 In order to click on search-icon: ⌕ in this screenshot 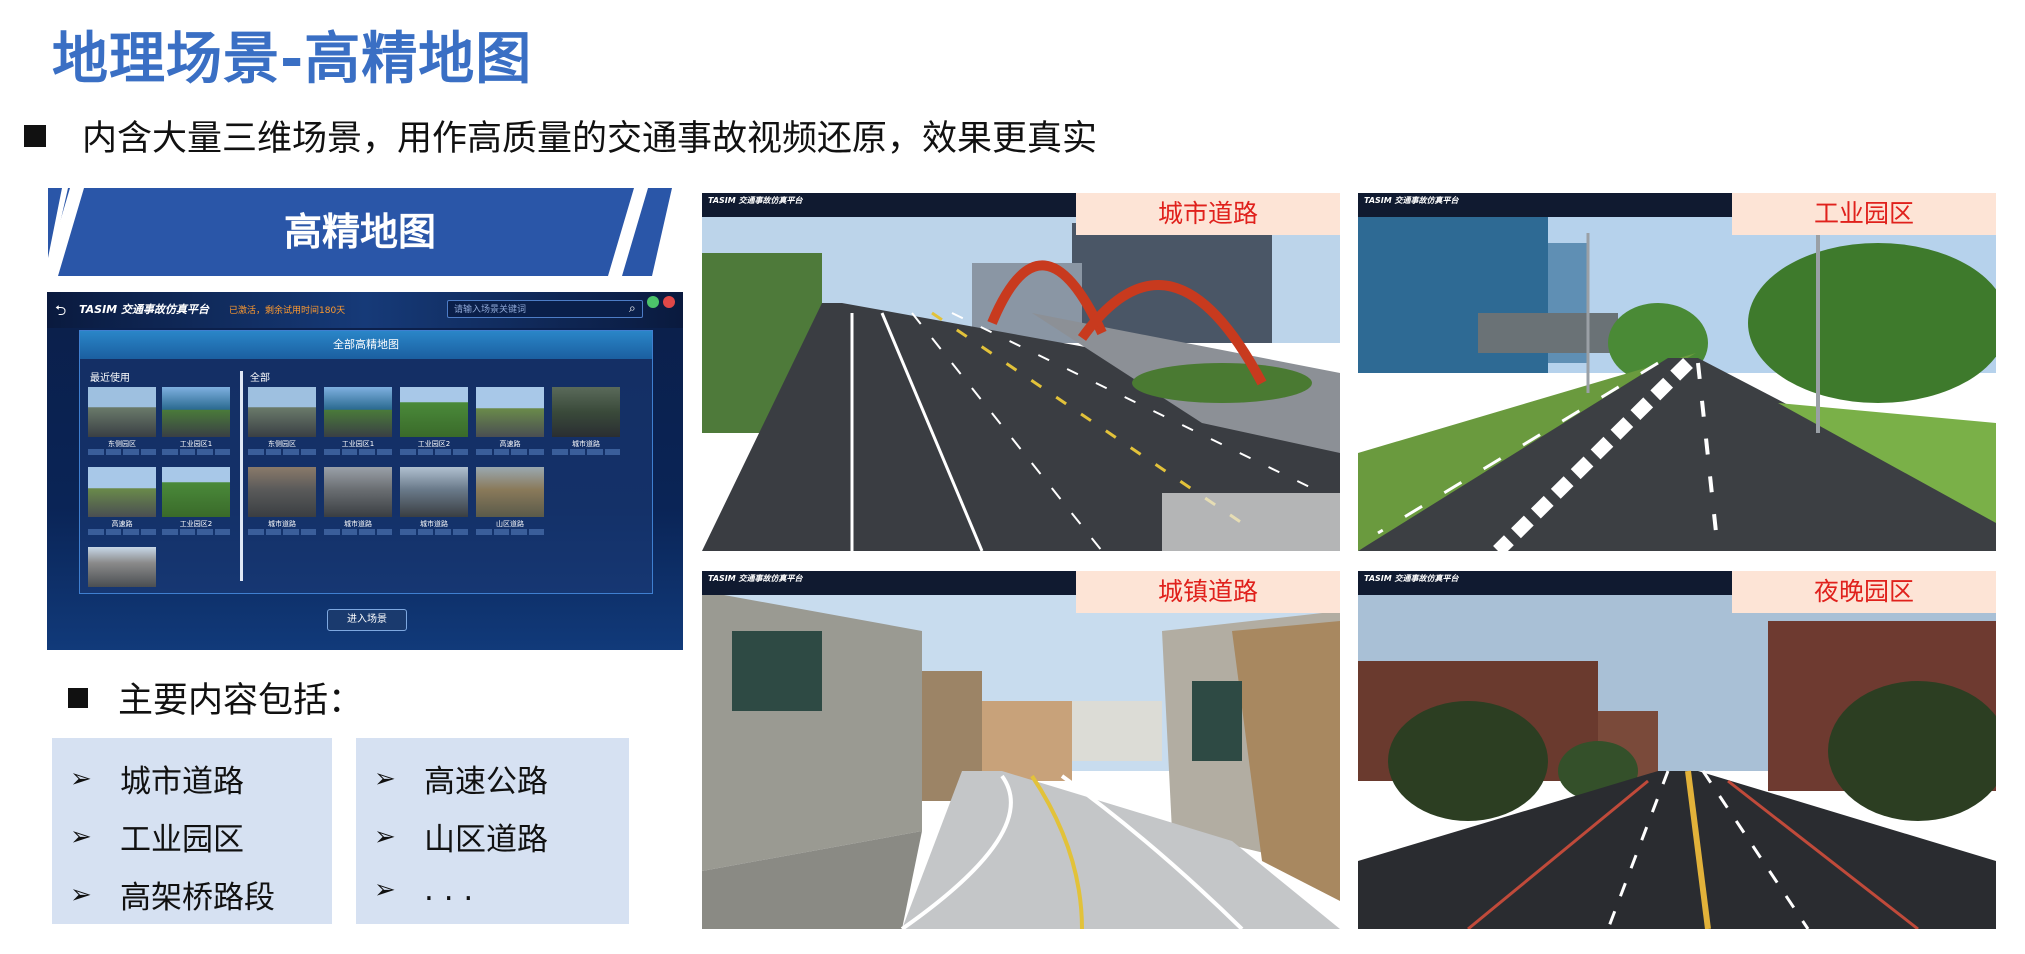, I will do `click(632, 308)`.